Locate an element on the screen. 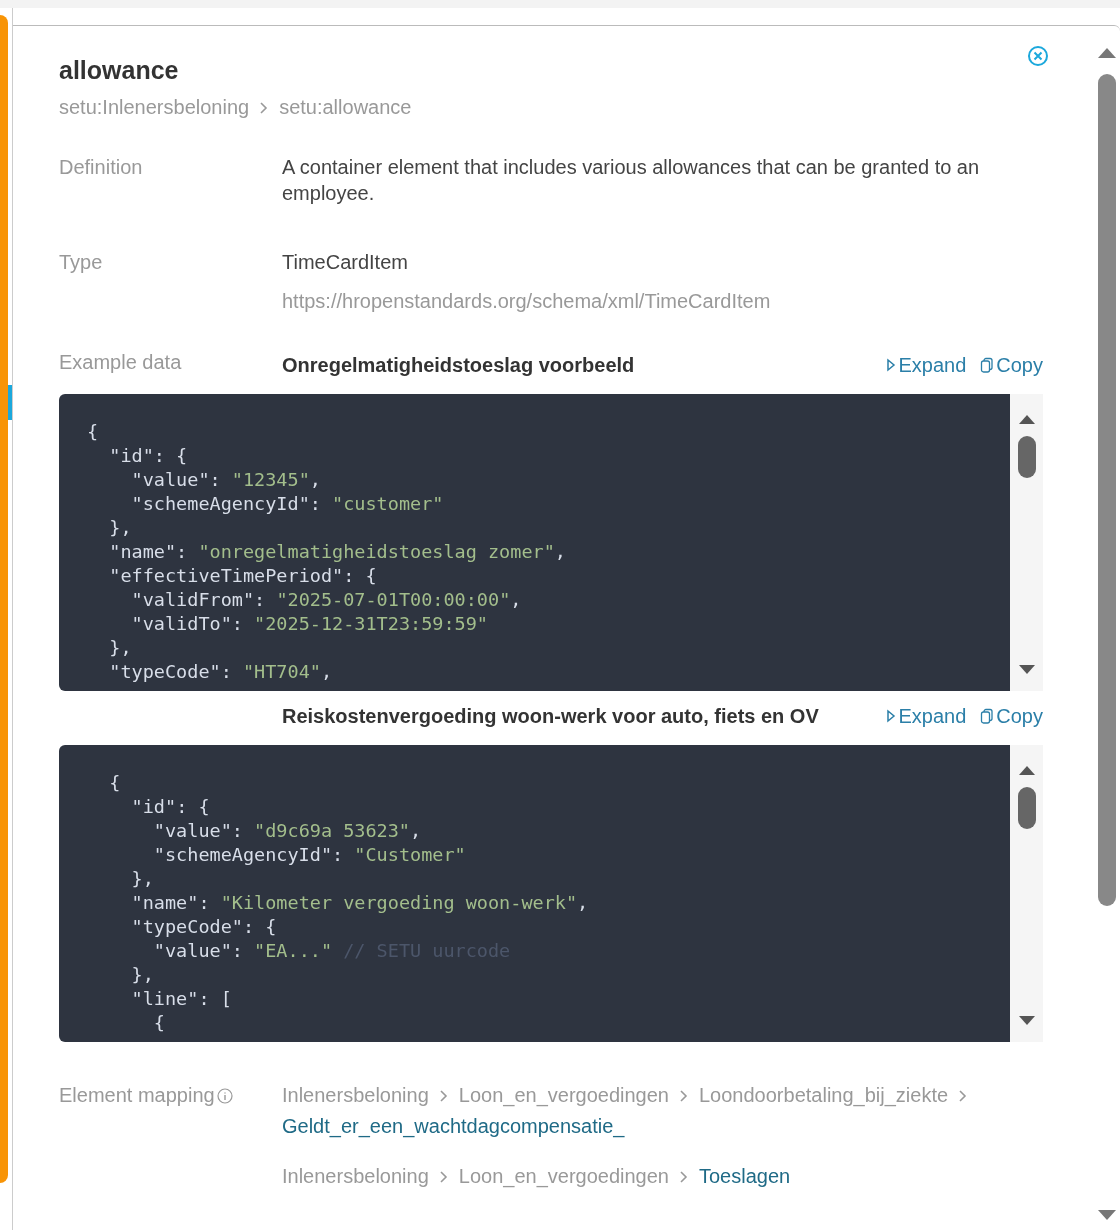  close-icon is located at coordinates (1038, 56).